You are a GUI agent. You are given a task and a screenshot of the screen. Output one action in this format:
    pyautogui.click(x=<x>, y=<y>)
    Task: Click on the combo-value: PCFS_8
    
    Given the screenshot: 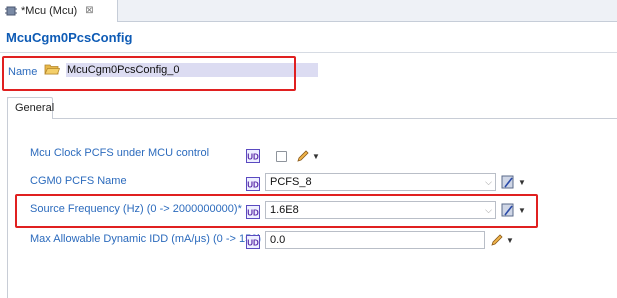 What is the action you would take?
    pyautogui.click(x=291, y=182)
    